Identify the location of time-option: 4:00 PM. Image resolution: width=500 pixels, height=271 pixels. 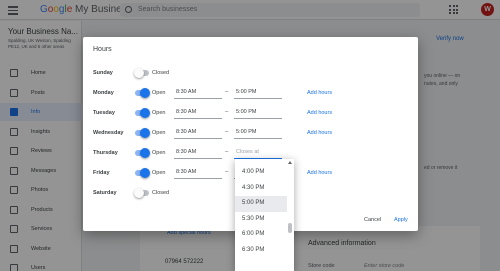
(261, 173).